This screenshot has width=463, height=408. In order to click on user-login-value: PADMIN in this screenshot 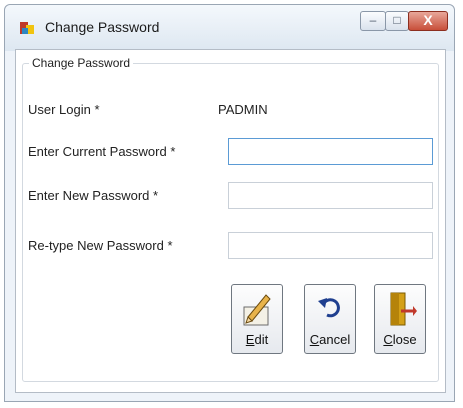, I will do `click(243, 109)`.